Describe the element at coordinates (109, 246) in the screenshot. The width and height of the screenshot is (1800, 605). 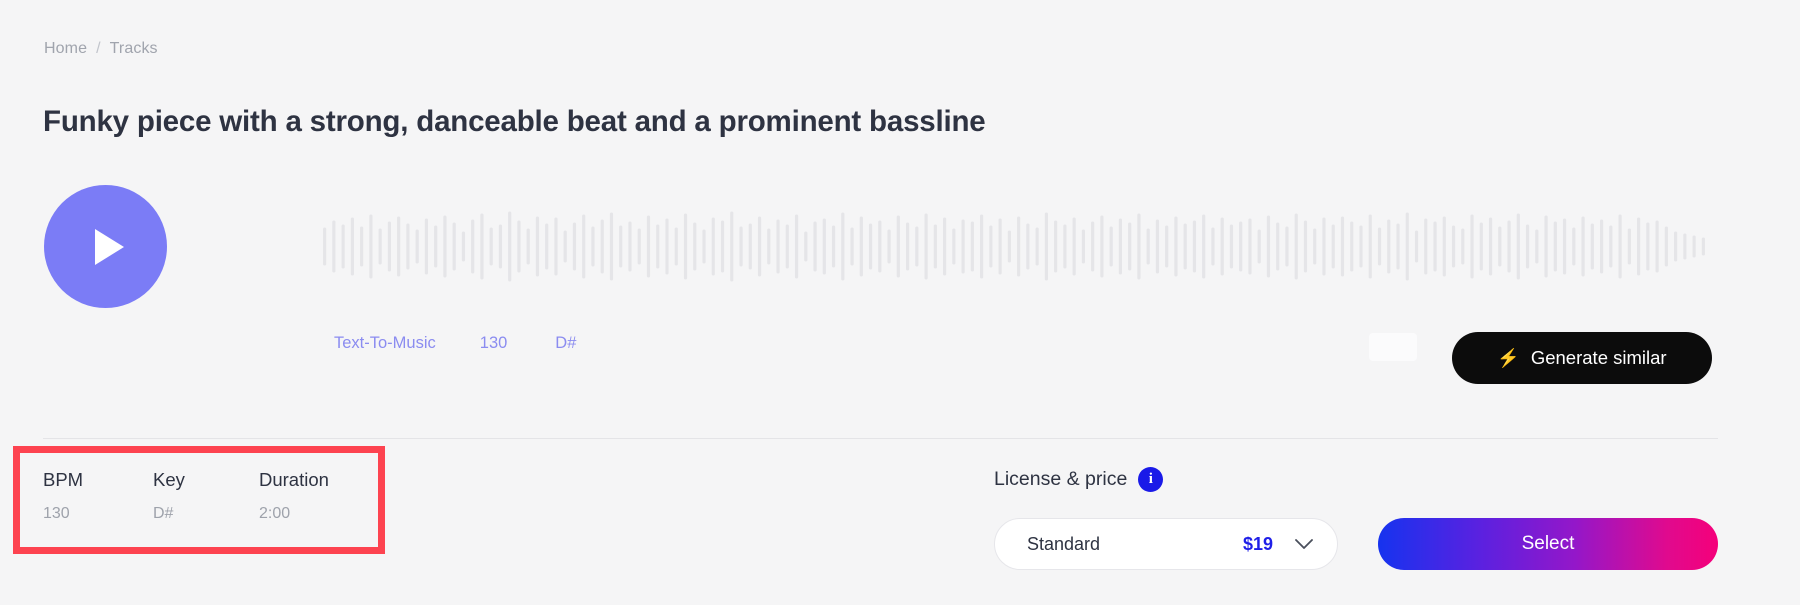
I see `play-icon` at that location.